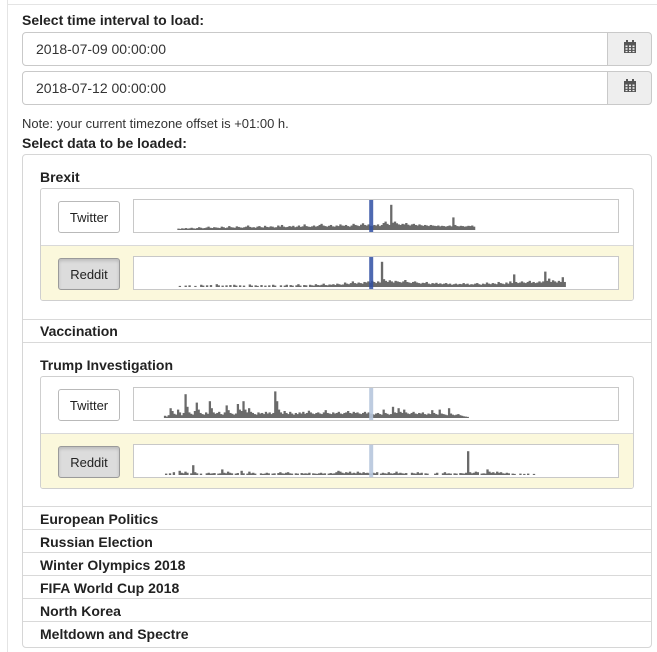  I want to click on topic-header-vaccination: Vaccination, so click(79, 331).